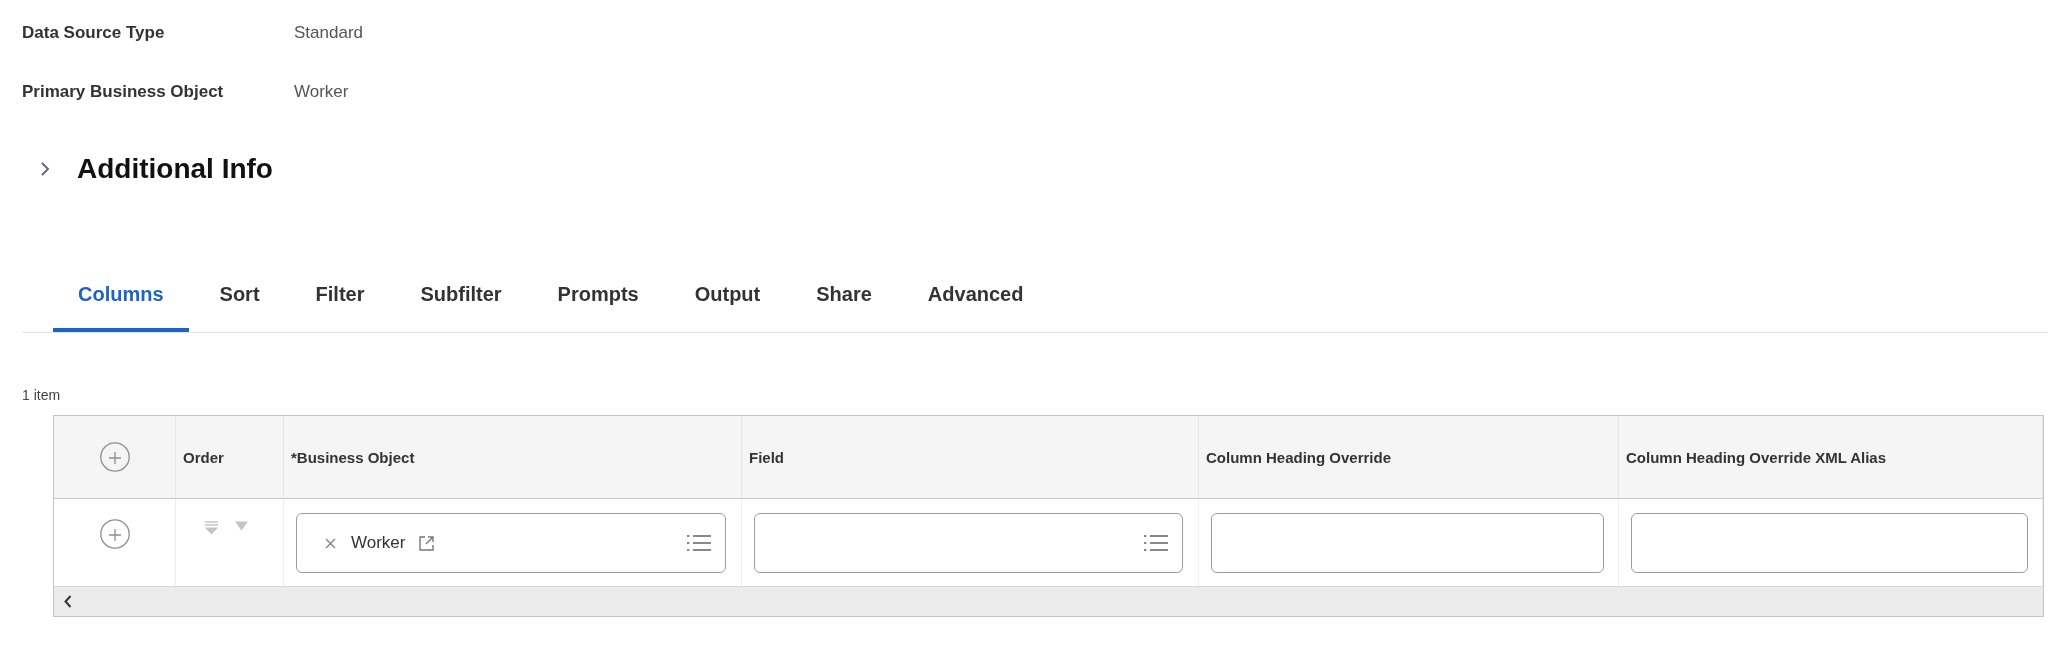 This screenshot has height=653, width=2048. Describe the element at coordinates (239, 300) in the screenshot. I see `tab: Sort` at that location.